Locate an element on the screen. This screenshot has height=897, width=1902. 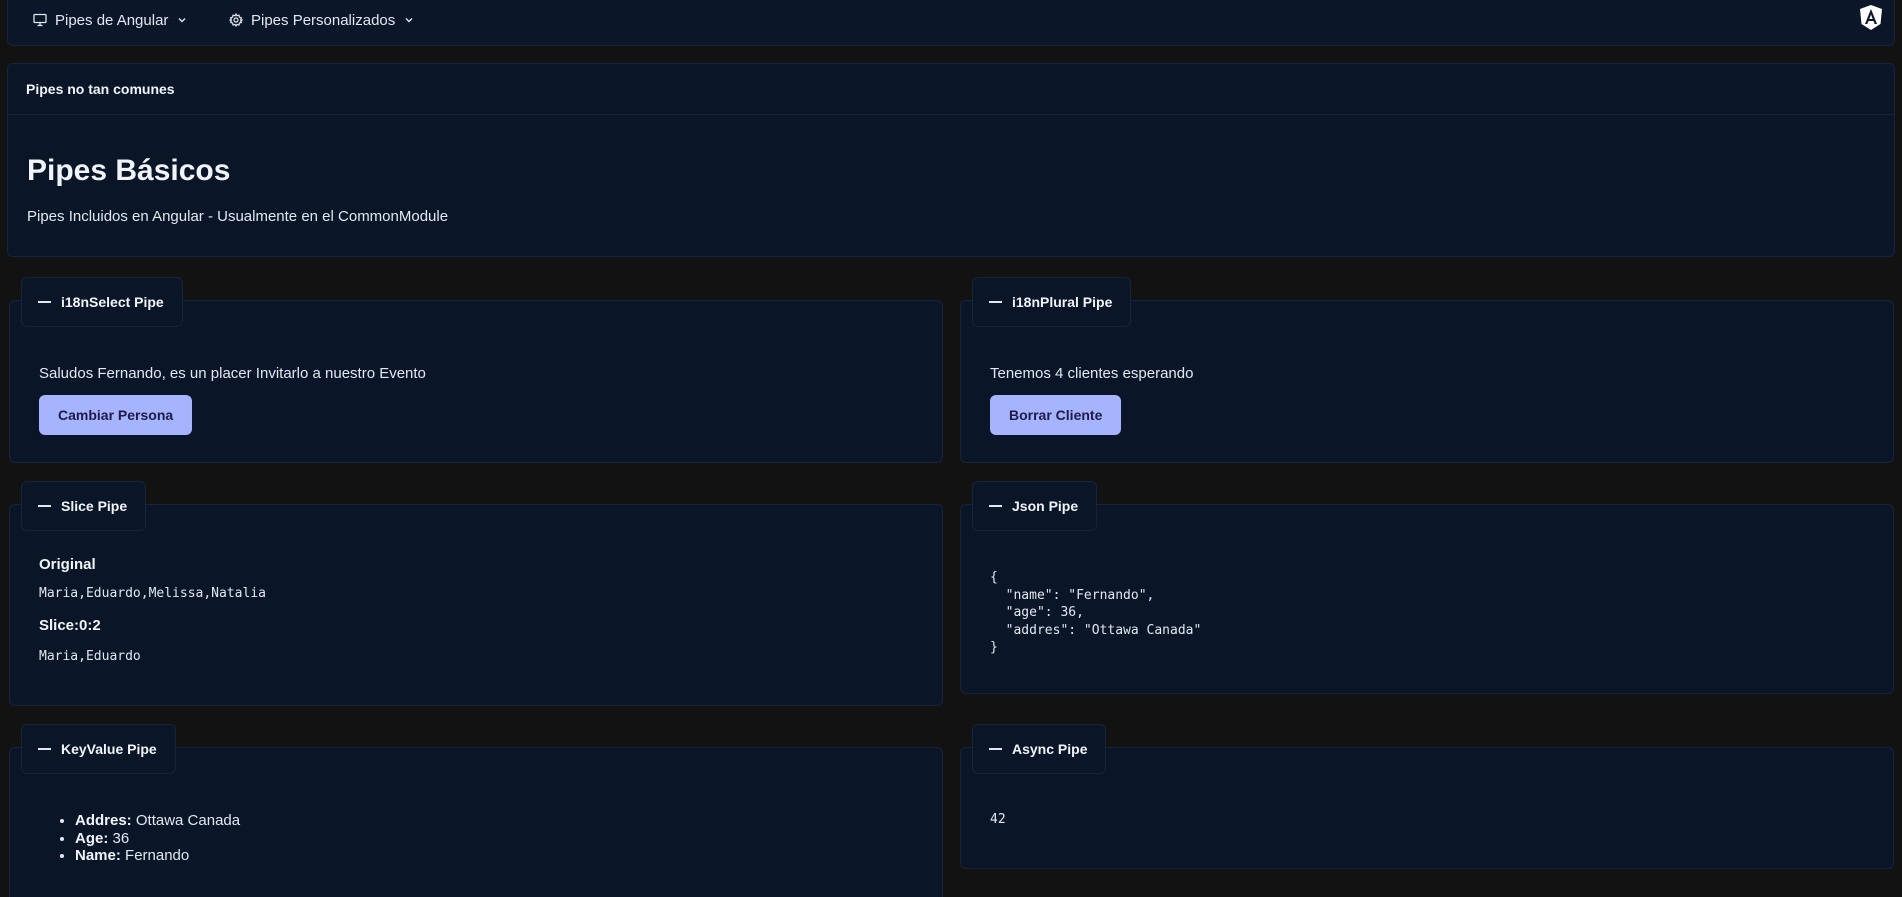
card-legend-toggle: i18nSelect Pipe is located at coordinates (102, 302).